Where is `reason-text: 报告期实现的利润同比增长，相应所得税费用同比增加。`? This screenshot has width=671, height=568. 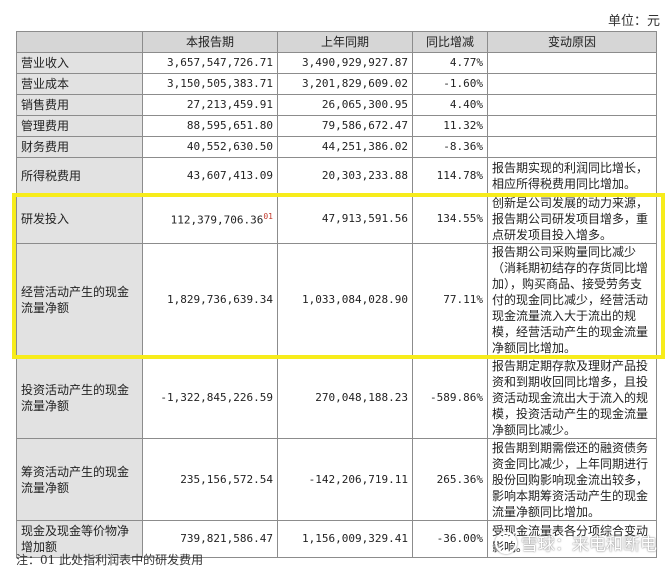 reason-text: 报告期实现的利润同比增长，相应所得税费用同比增加。 is located at coordinates (572, 176).